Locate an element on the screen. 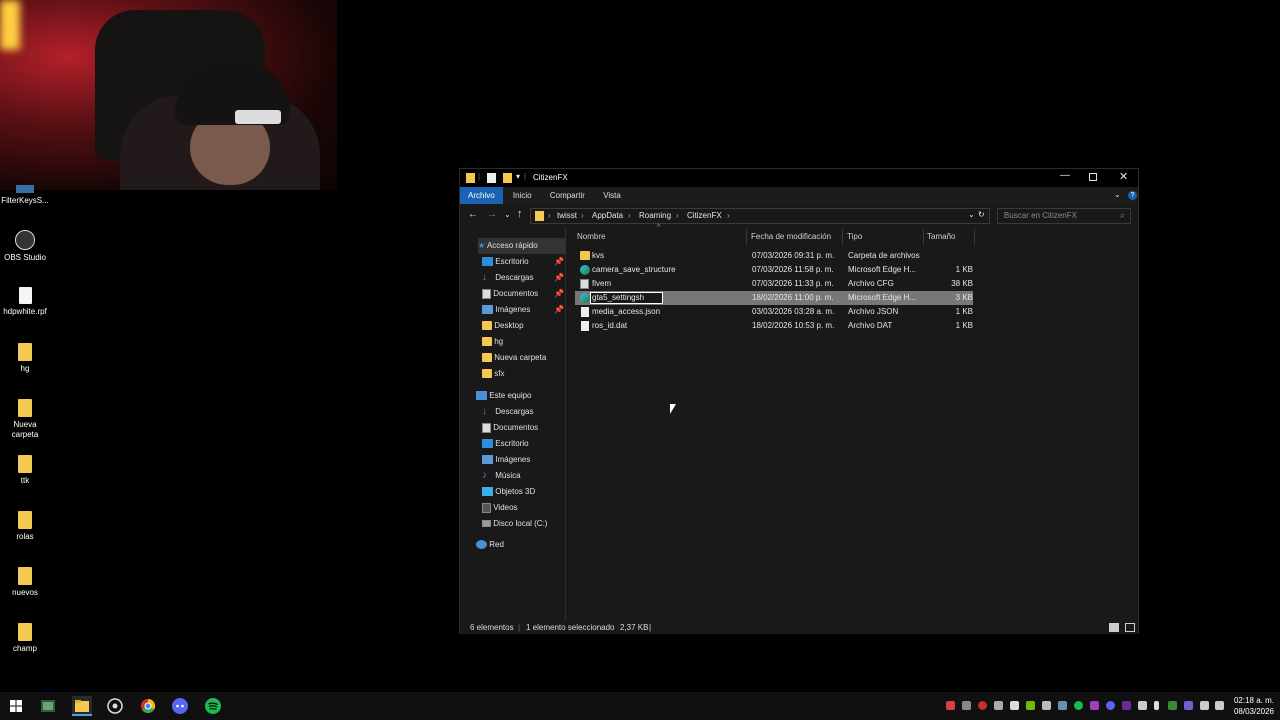  nav-quick-imagenes: Imágenes 📌 is located at coordinates (523, 310).